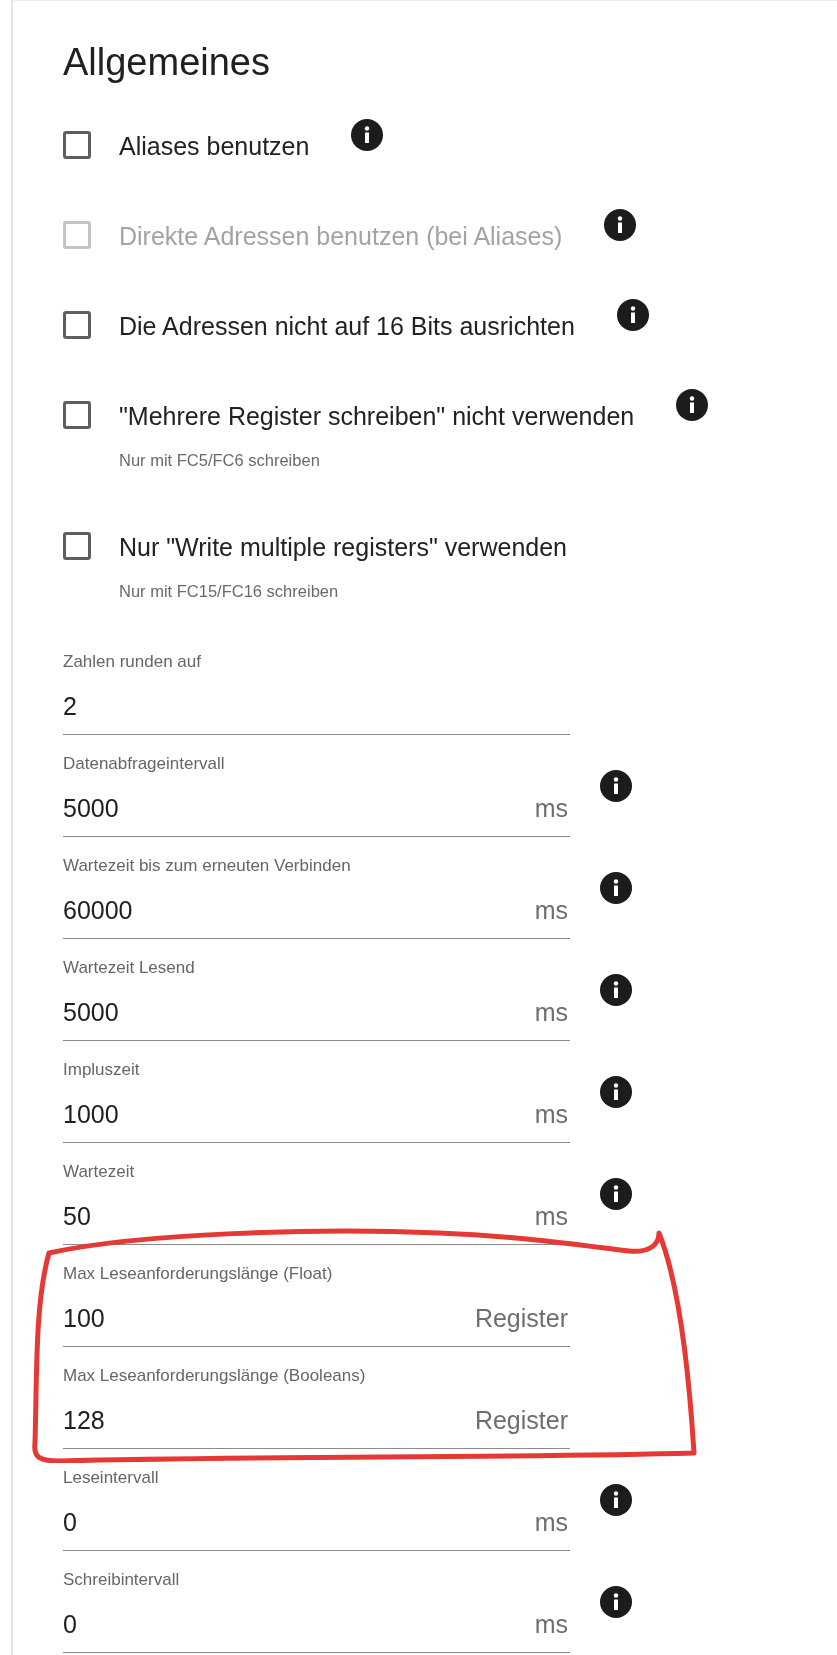 The image size is (837, 1655). I want to click on input-field: Max Leseanforderungslänge (Float) 100 Register, so click(316, 1301).